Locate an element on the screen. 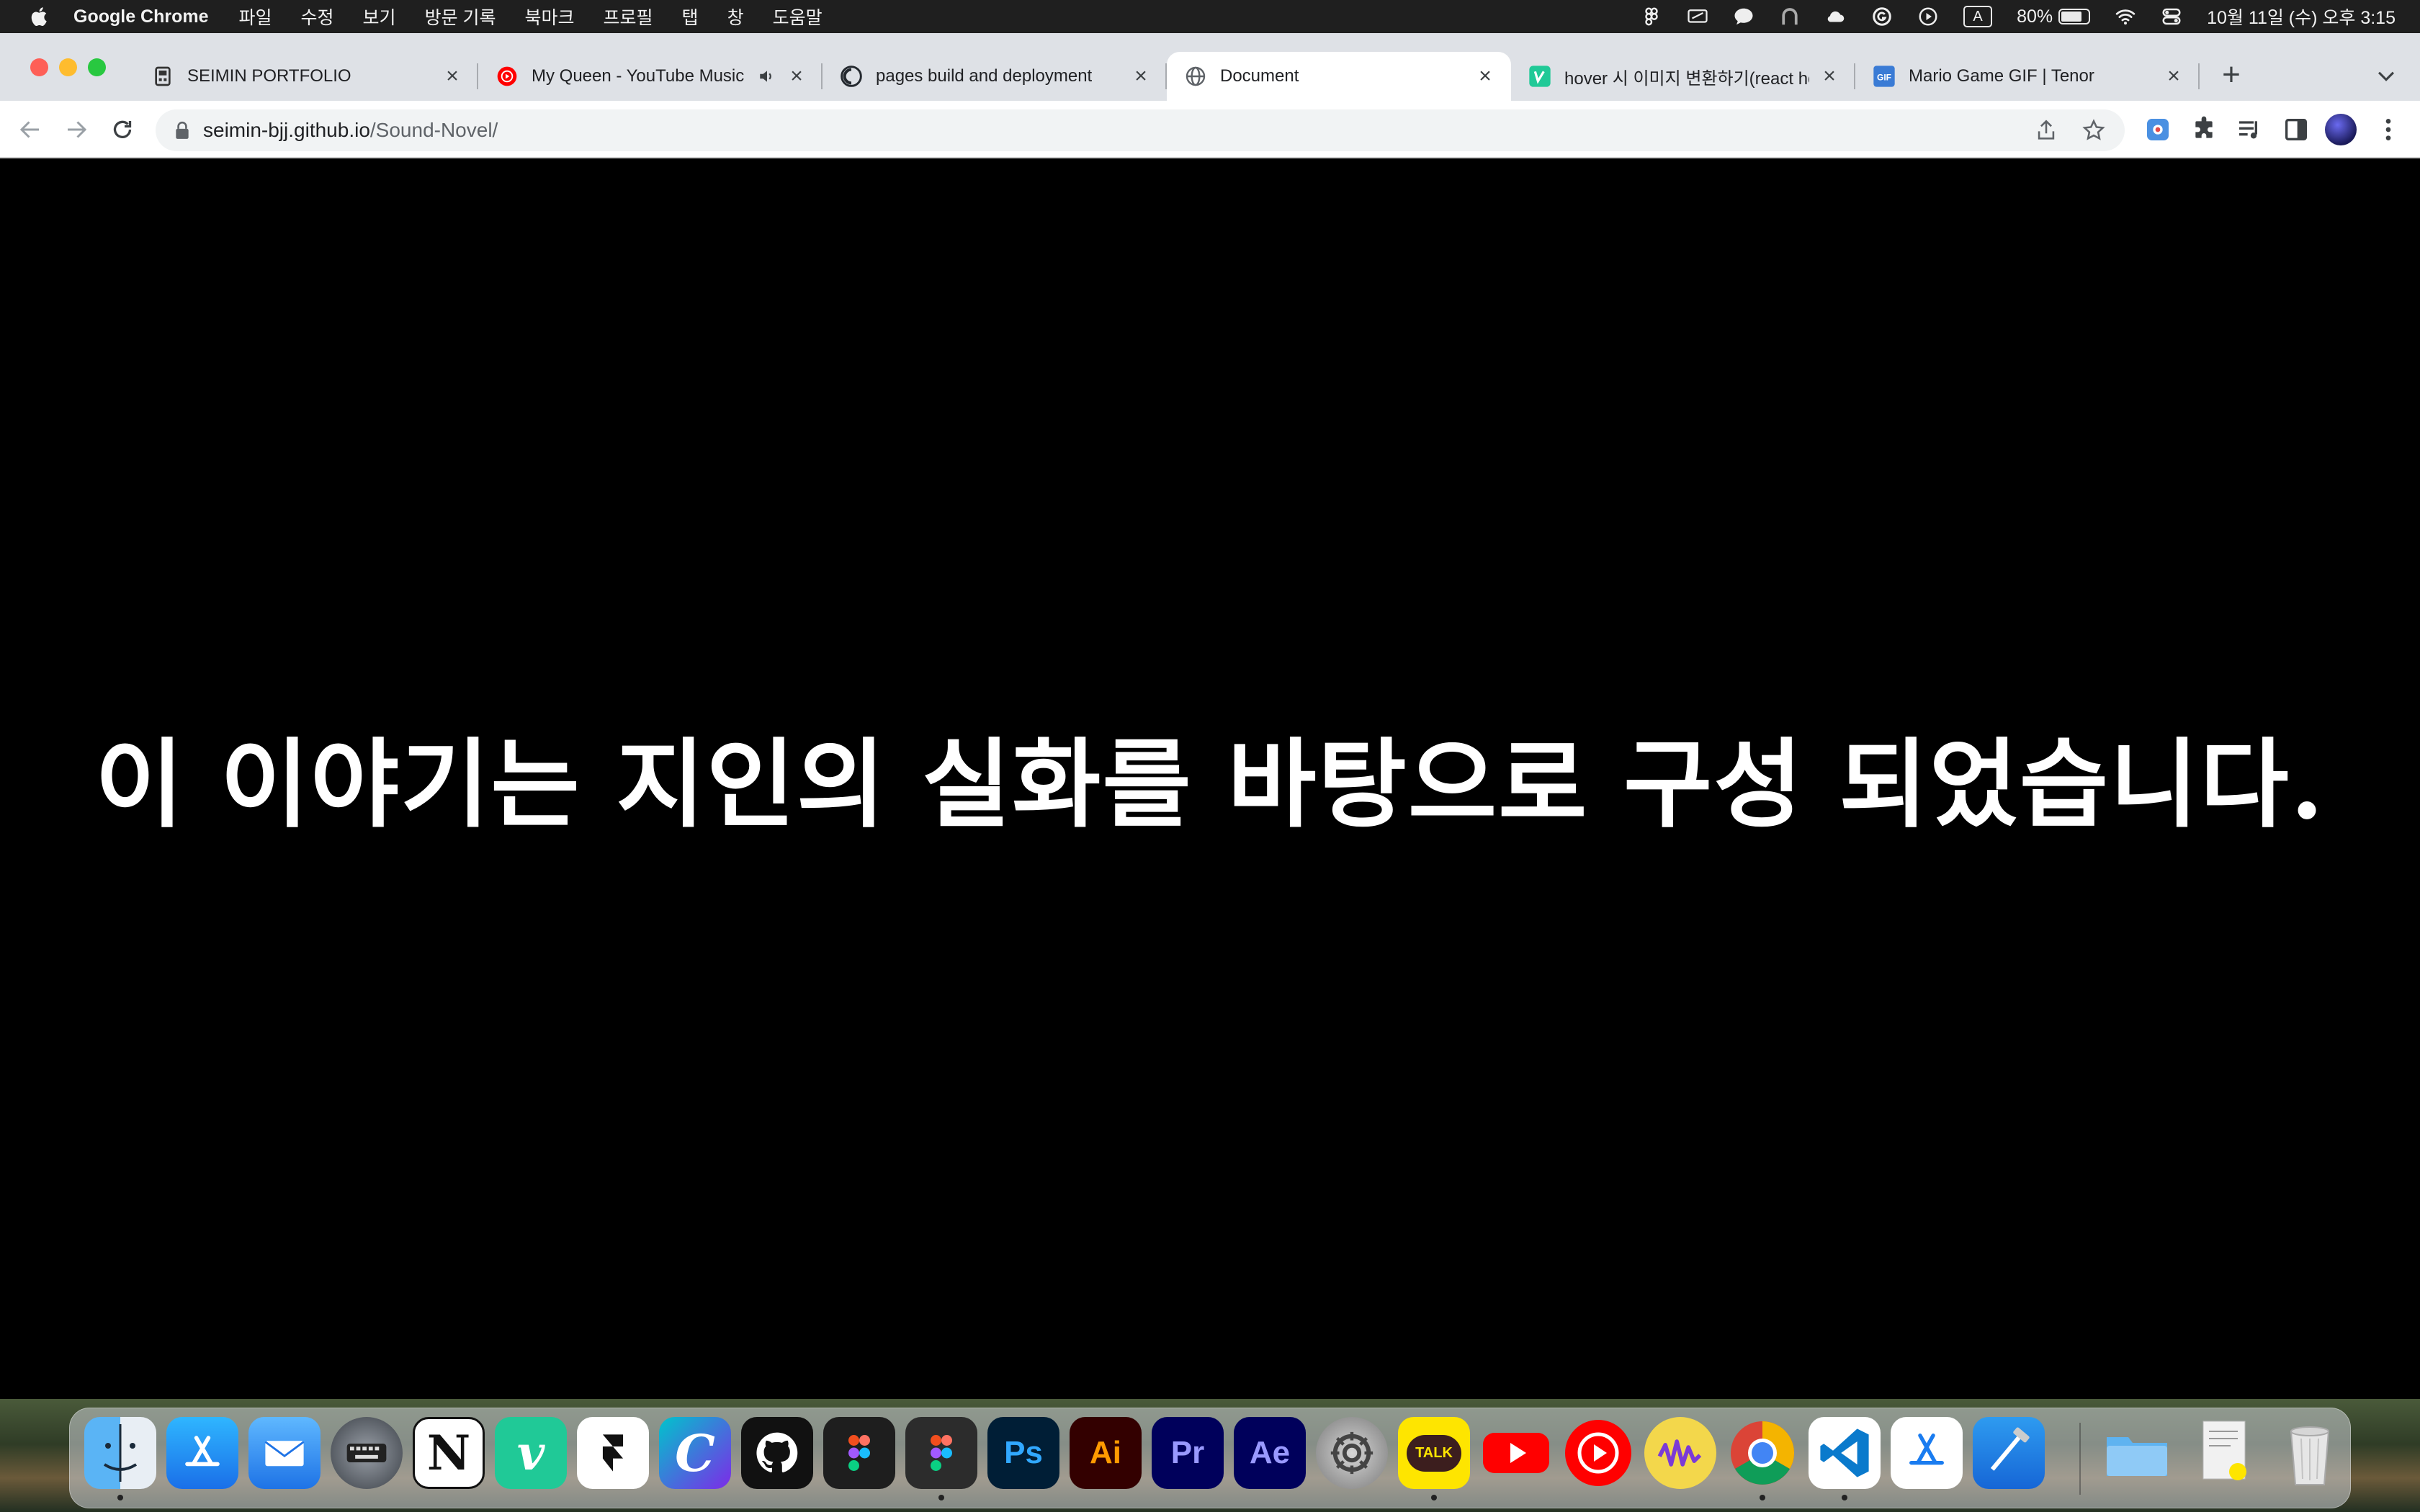 The width and height of the screenshot is (2420, 1512). after-effects-icon: Ae is located at coordinates (1270, 1453).